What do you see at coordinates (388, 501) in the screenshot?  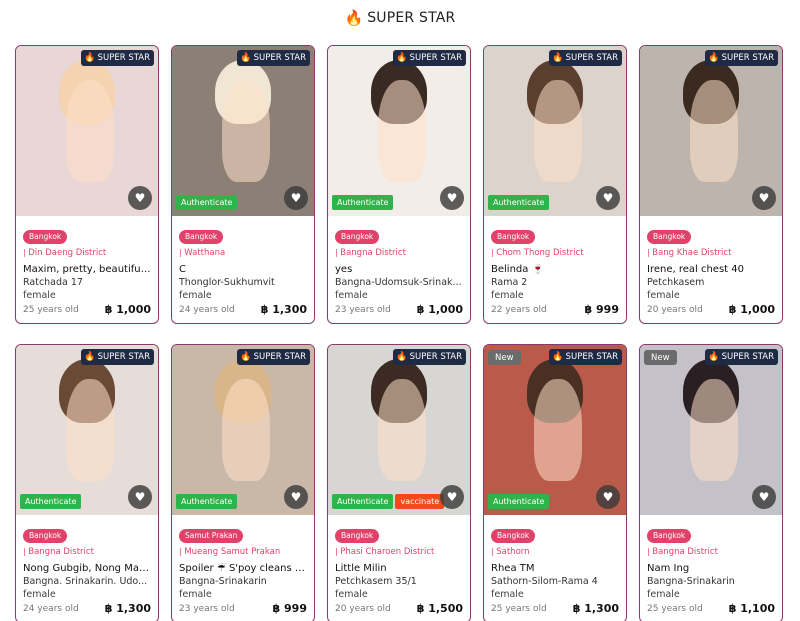 I see `verification-badges: Authenticate vaccinate` at bounding box center [388, 501].